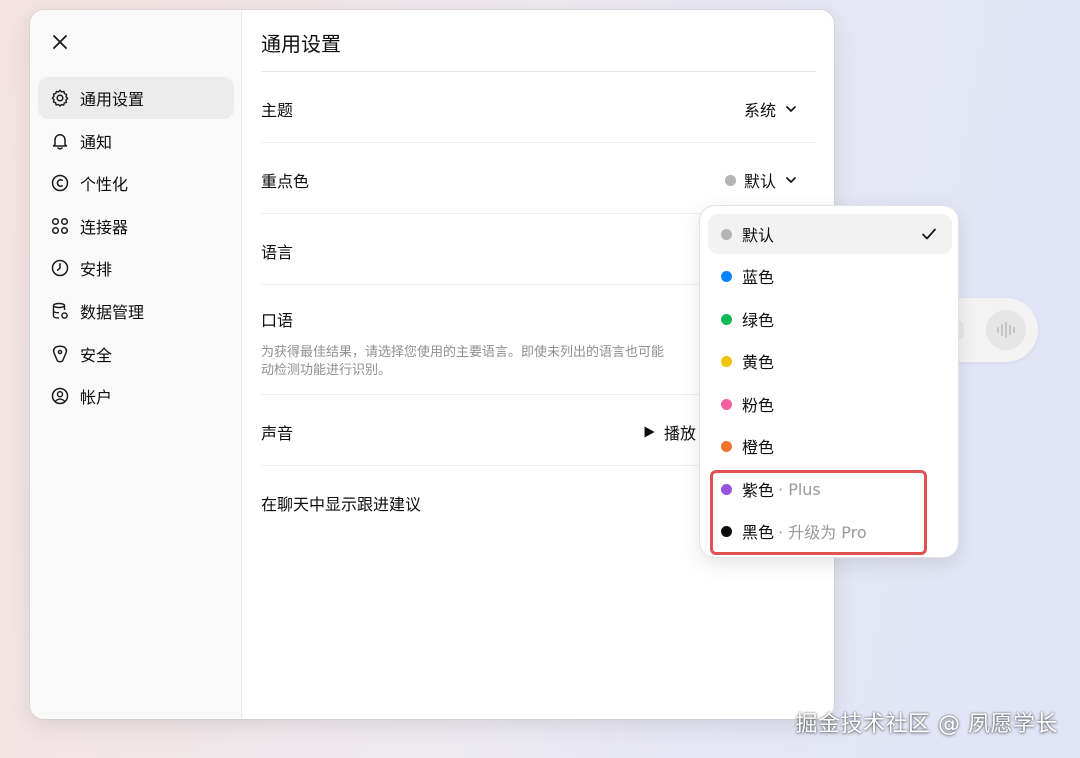 This screenshot has width=1080, height=758. What do you see at coordinates (830, 404) in the screenshot?
I see `accent-option-pink: 粉色` at bounding box center [830, 404].